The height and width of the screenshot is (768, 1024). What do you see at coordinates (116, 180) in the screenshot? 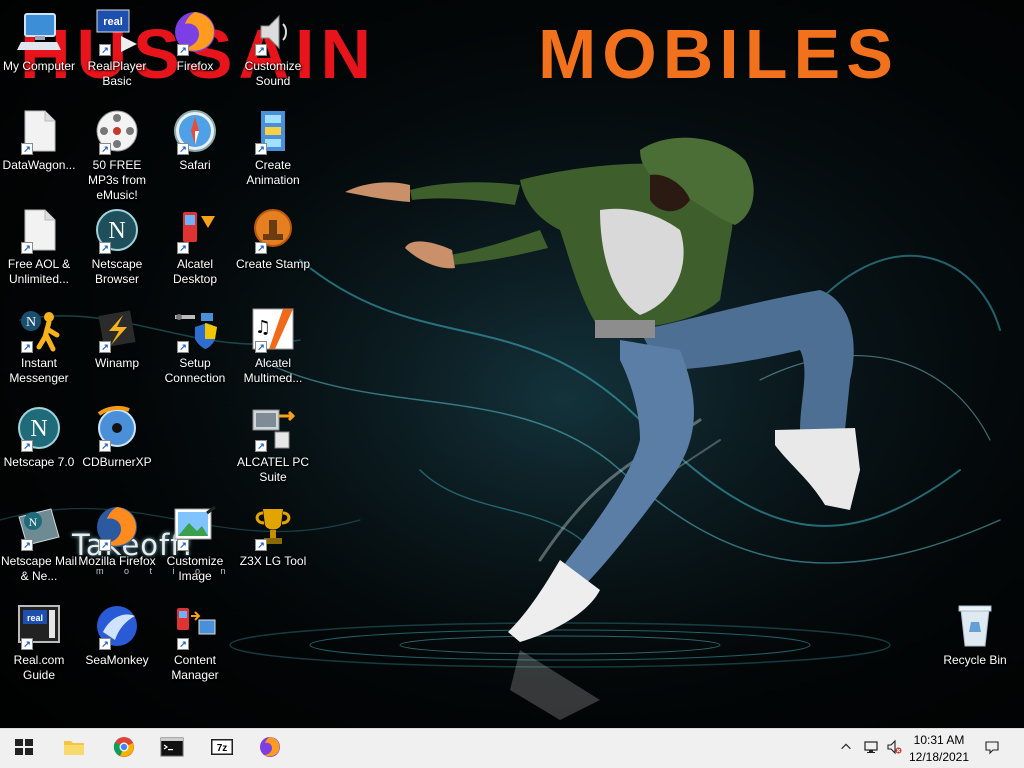
I see `icon-label: 50 FREE MP3s from eMusic!` at bounding box center [116, 180].